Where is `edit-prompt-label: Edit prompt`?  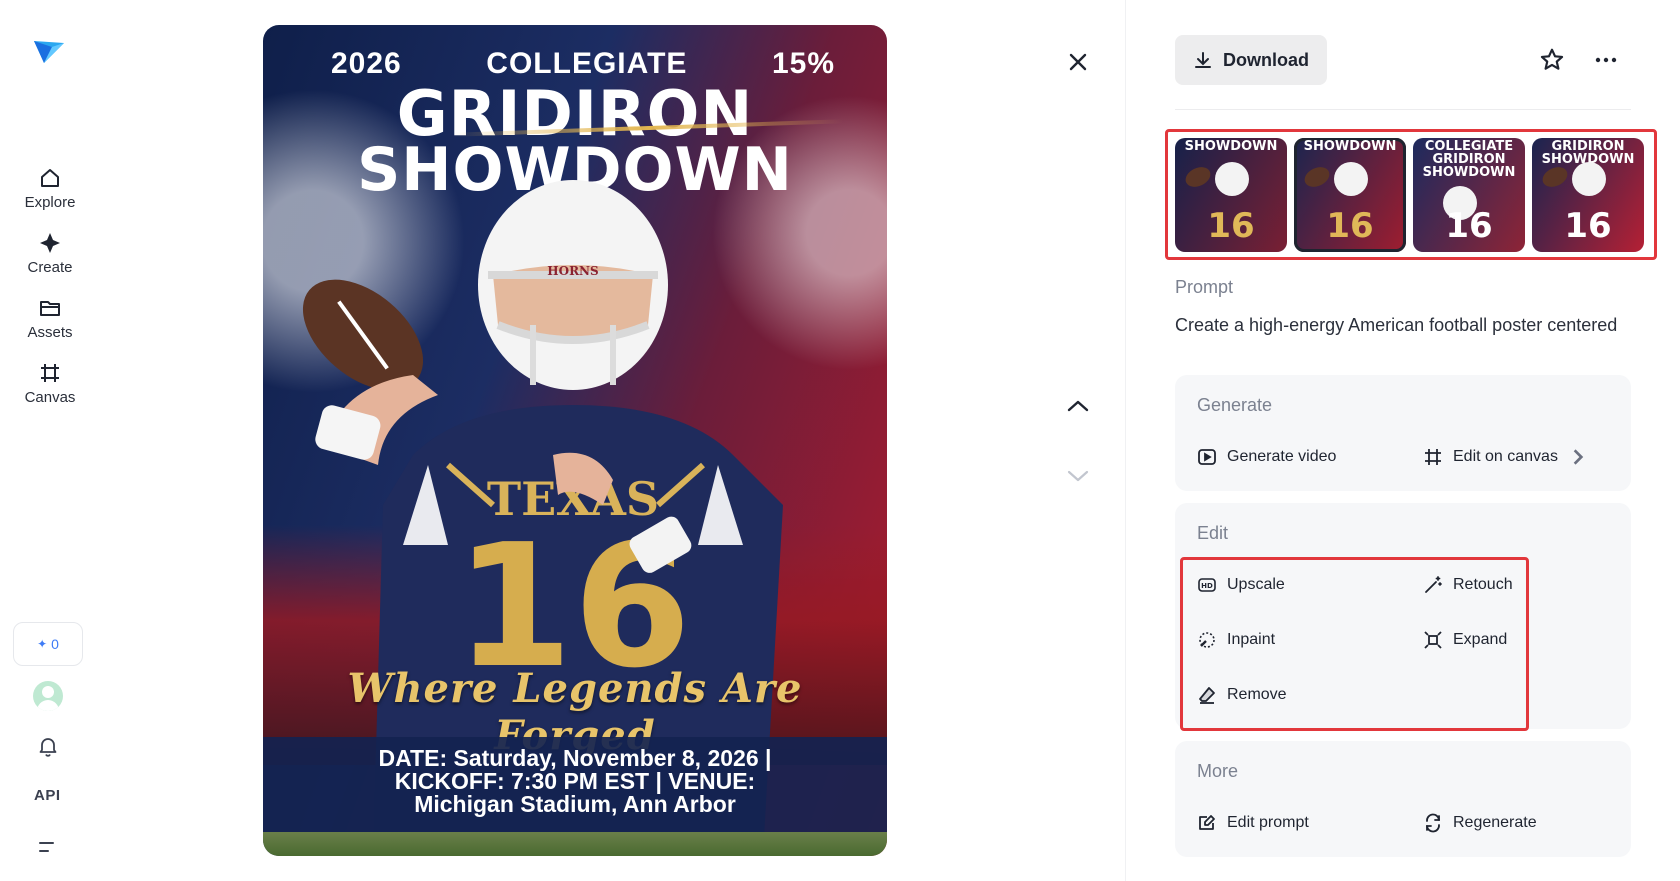
edit-prompt-label: Edit prompt is located at coordinates (1268, 822).